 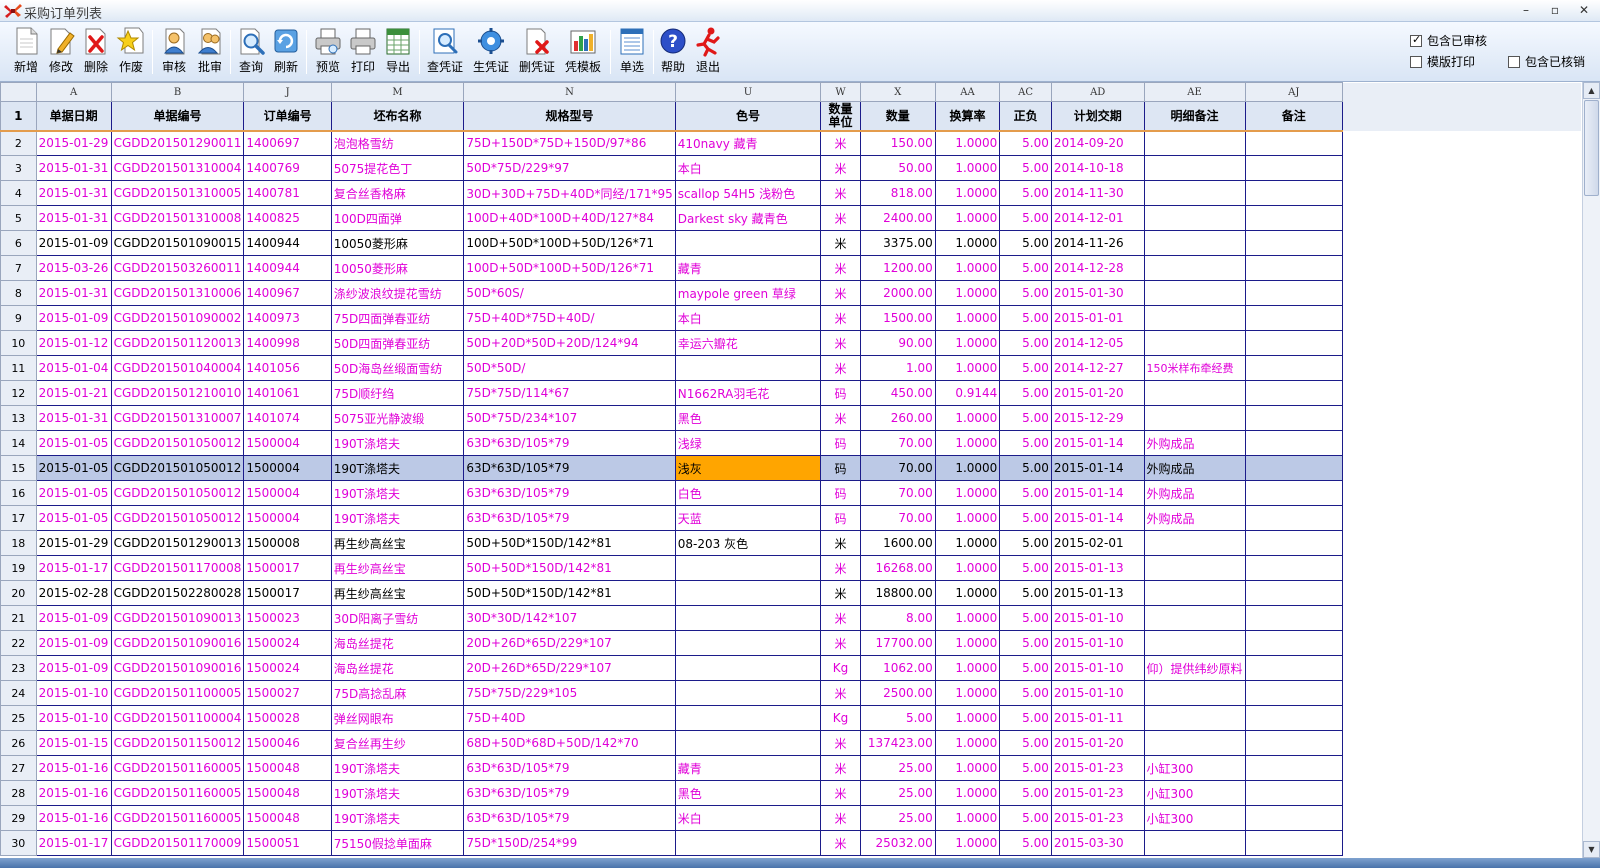 I want to click on column-header: 计划交期, so click(x=1097, y=116).